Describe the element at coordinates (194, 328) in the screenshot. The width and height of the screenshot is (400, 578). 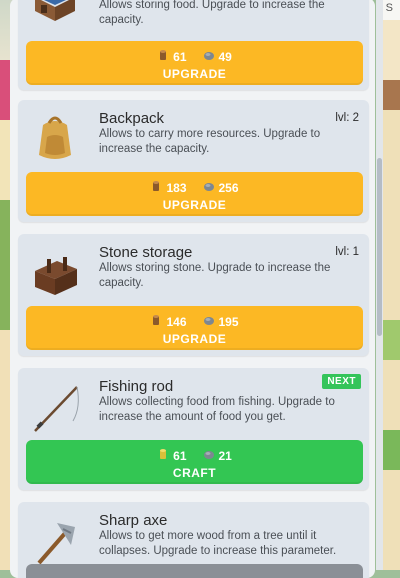
I see `upgrade-button: 146 195 UPGRADE` at that location.